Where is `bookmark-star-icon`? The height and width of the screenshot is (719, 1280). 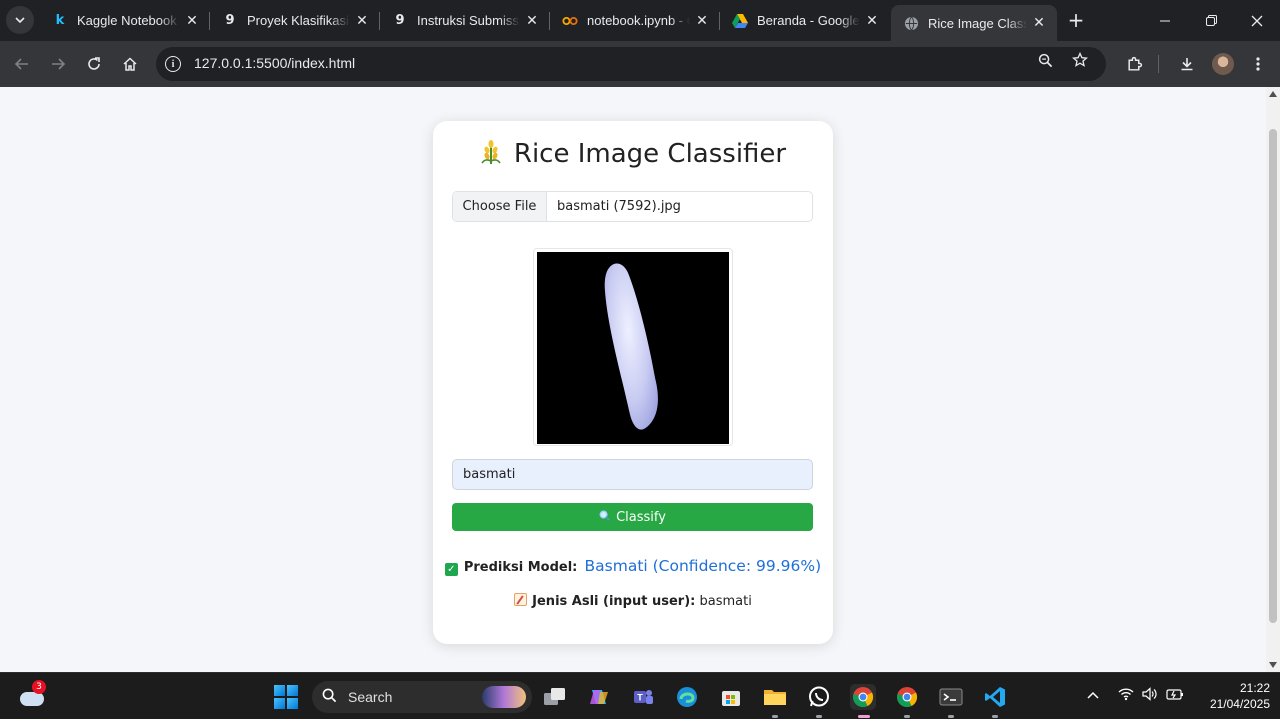
bookmark-star-icon is located at coordinates (1080, 61).